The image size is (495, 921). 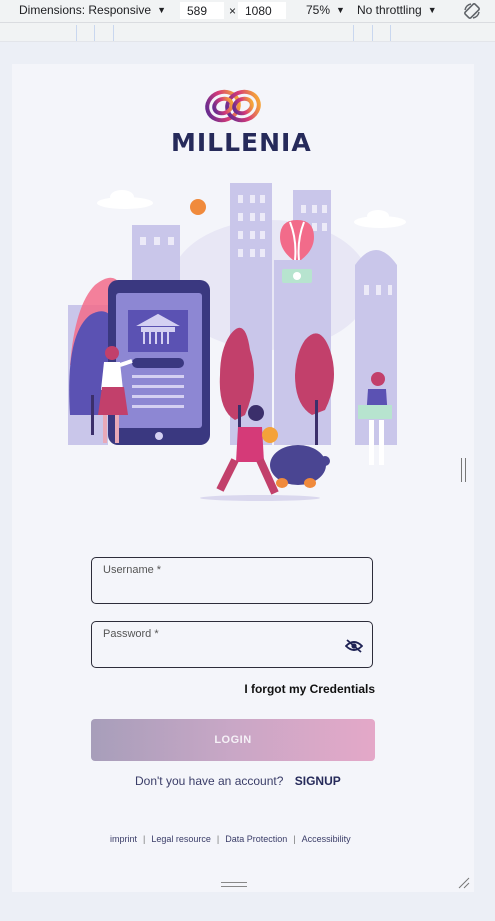 I want to click on height-input: 1080, so click(x=262, y=10).